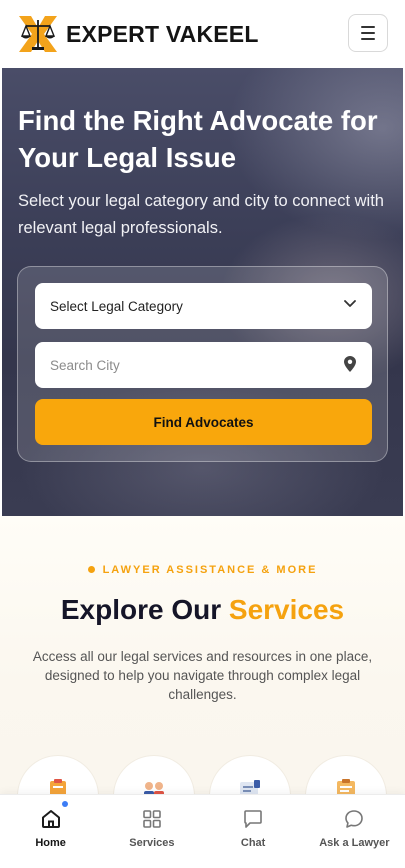 This screenshot has height=868, width=405. What do you see at coordinates (116, 306) in the screenshot?
I see `legal-category-value: Select Legal Category` at bounding box center [116, 306].